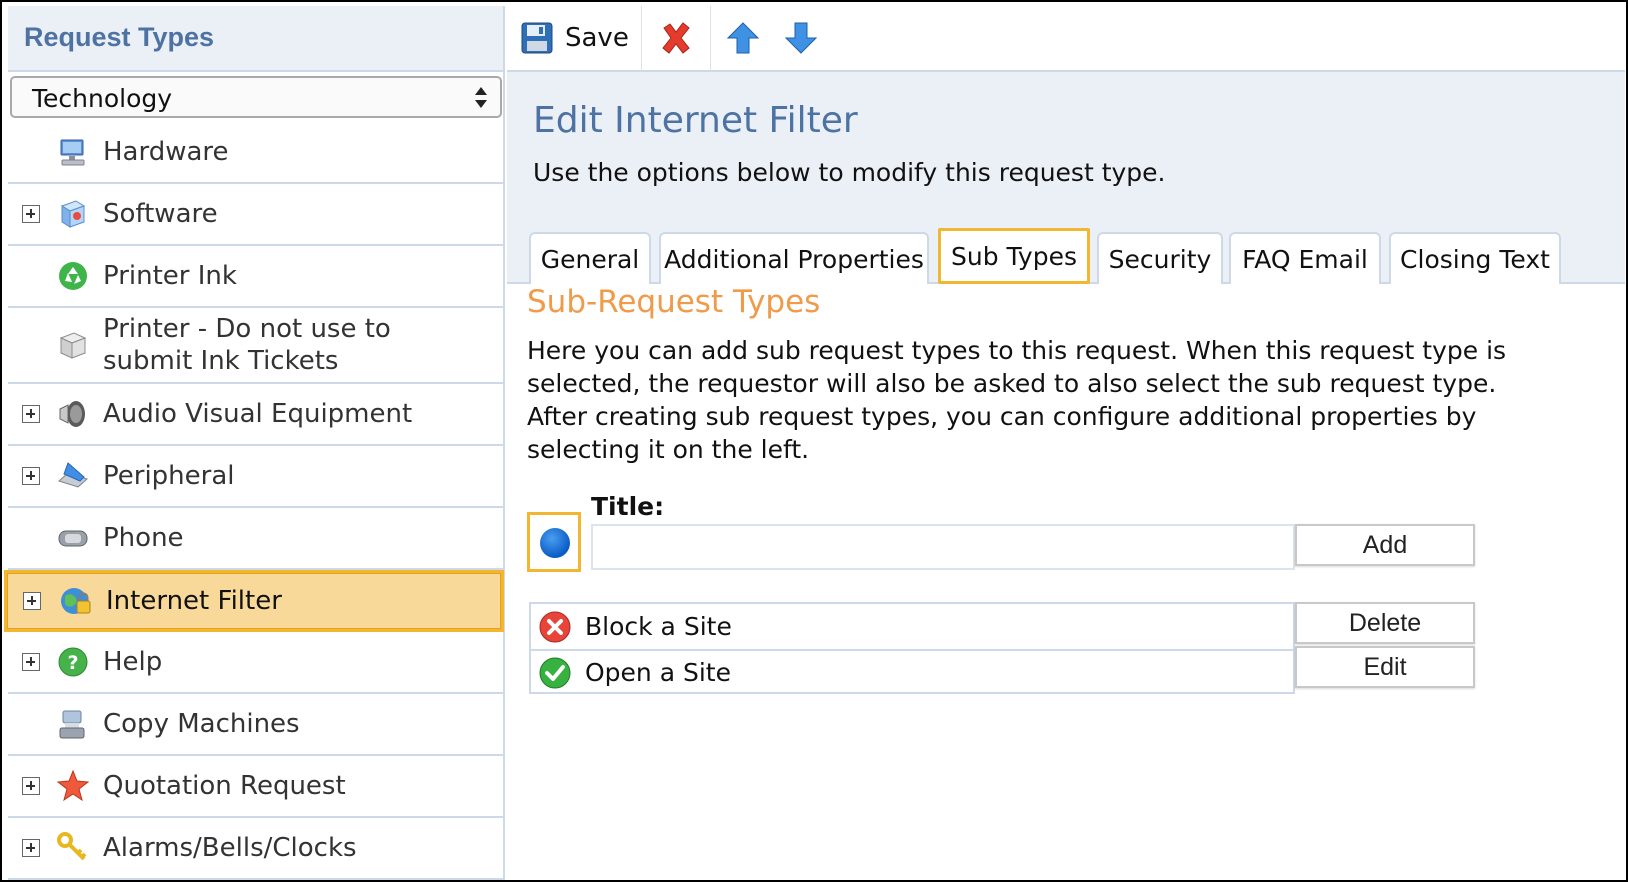  What do you see at coordinates (133, 662) in the screenshot?
I see `tree-item-label: Help` at bounding box center [133, 662].